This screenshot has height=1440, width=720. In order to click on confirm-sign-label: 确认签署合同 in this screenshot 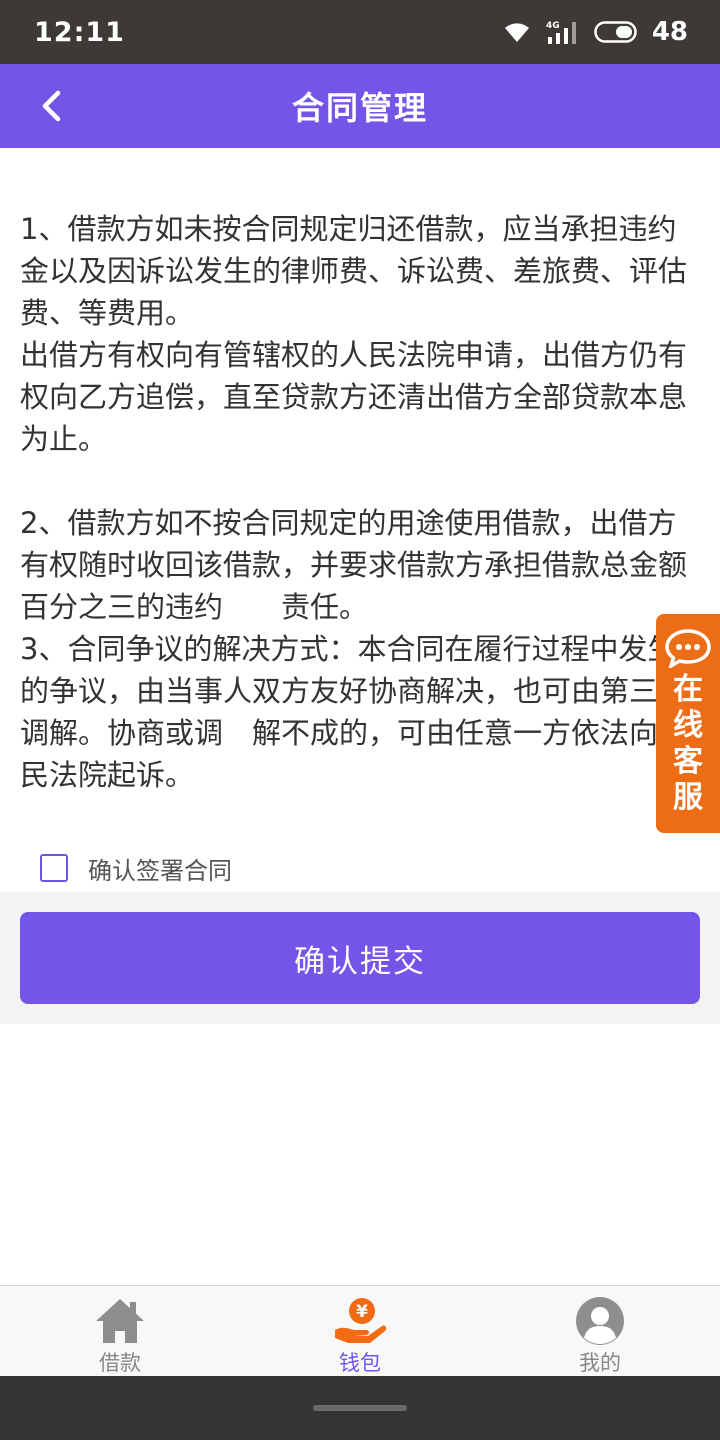, I will do `click(160, 870)`.